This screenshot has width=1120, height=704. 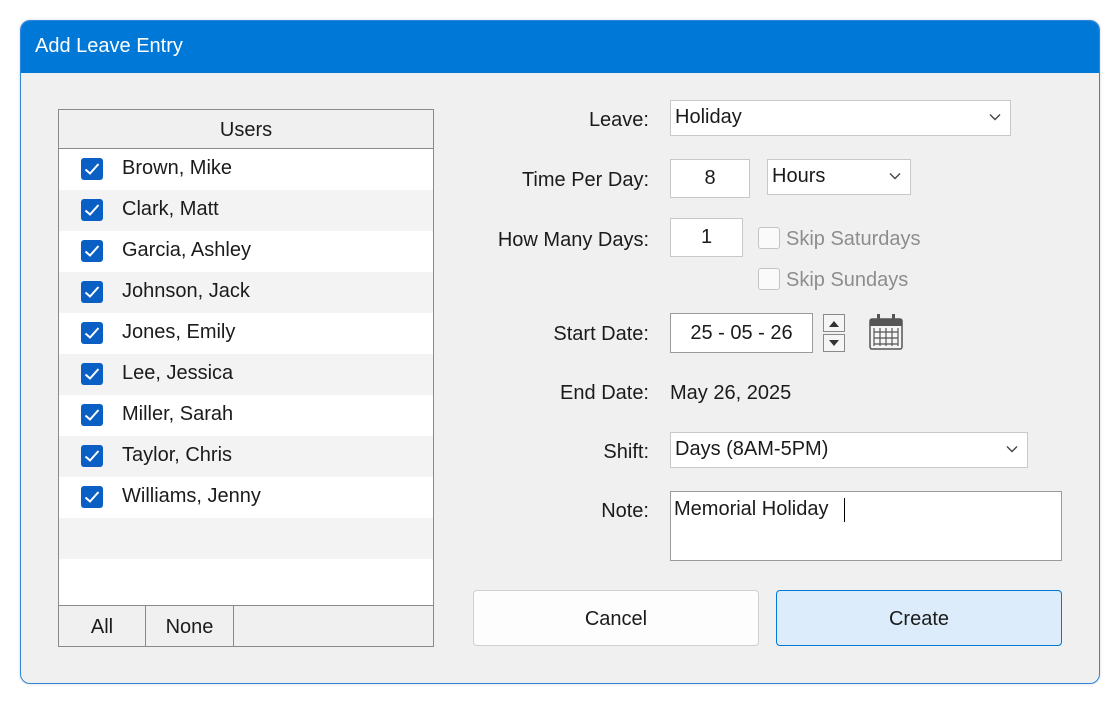 I want to click on list-item: Johnson, Jack, so click(x=246, y=292).